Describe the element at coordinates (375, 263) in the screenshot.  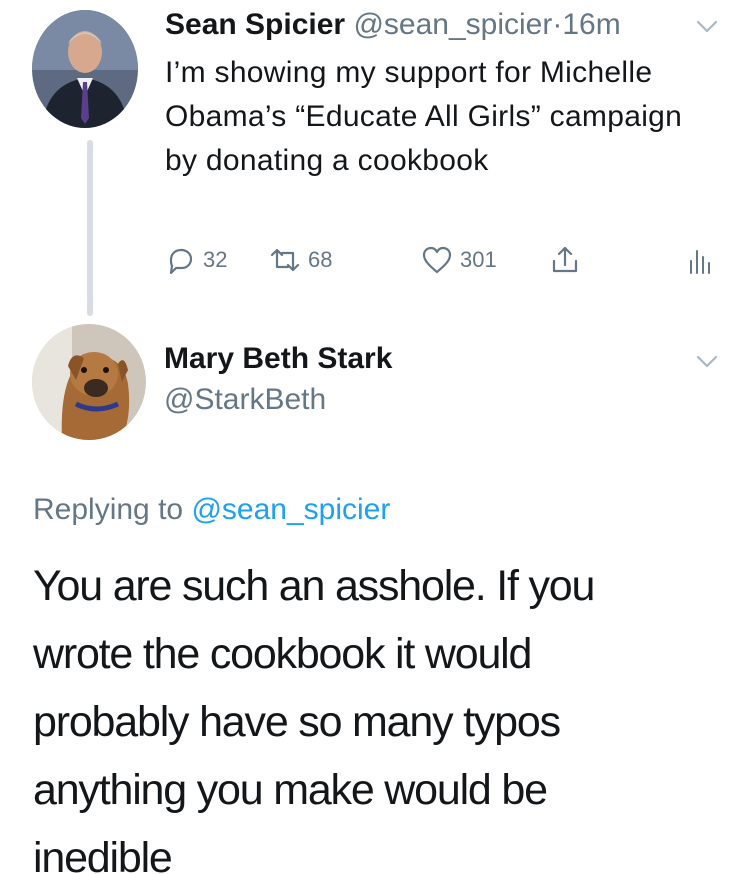
I see `tweet-actions: 32 68 301` at that location.